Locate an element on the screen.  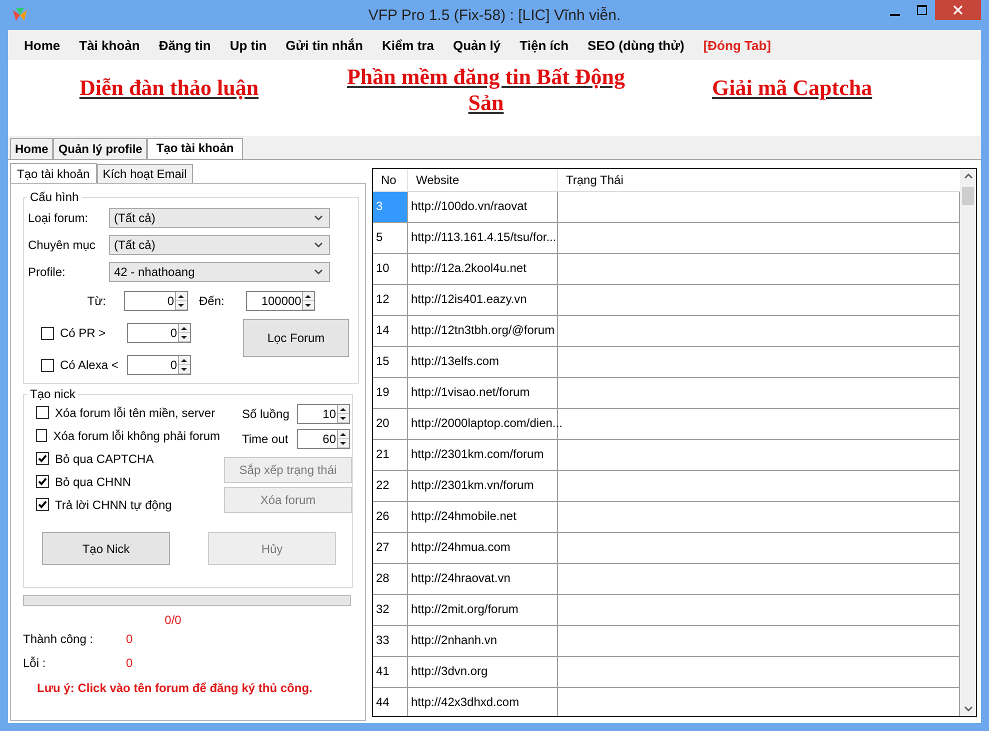
table-cell: 20 is located at coordinates (390, 424).